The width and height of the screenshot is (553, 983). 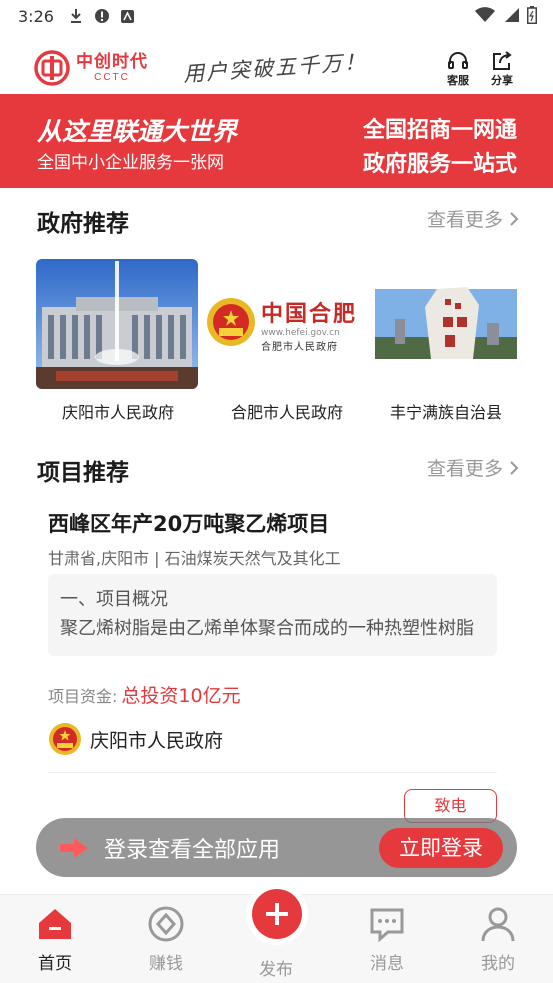 I want to click on login-prompt-bar: 登录查看全部应用 立即登录, so click(x=276, y=847).